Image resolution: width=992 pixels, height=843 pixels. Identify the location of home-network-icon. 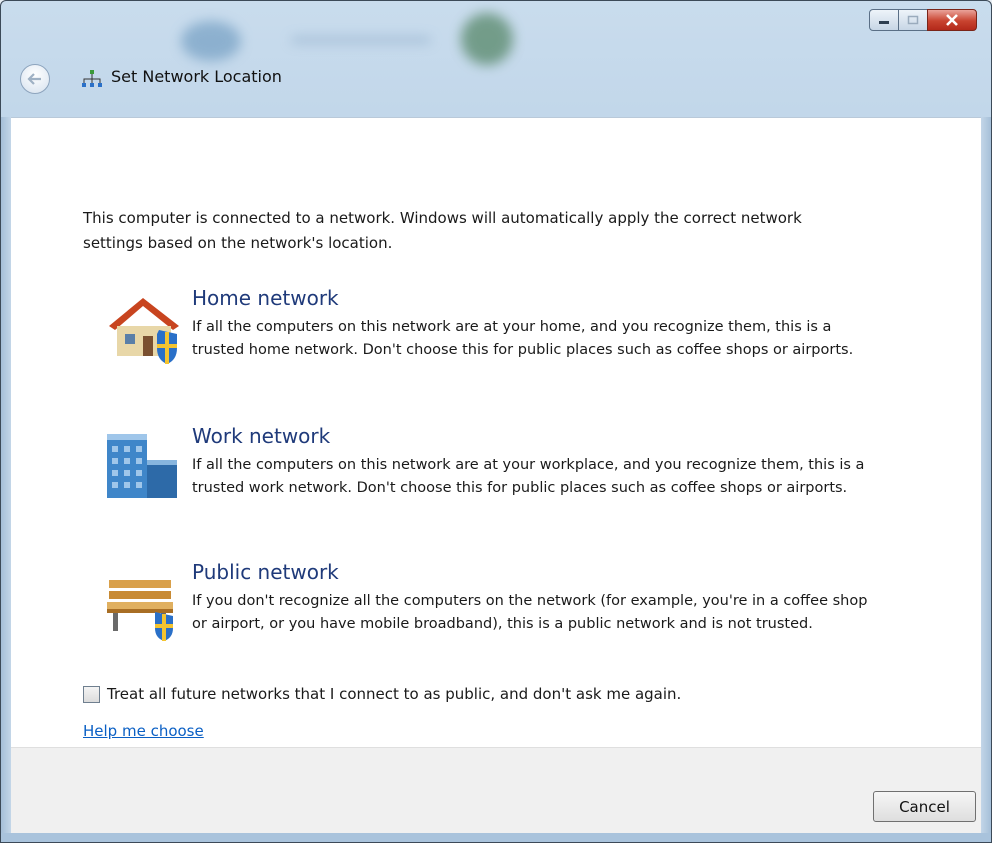
(144, 331).